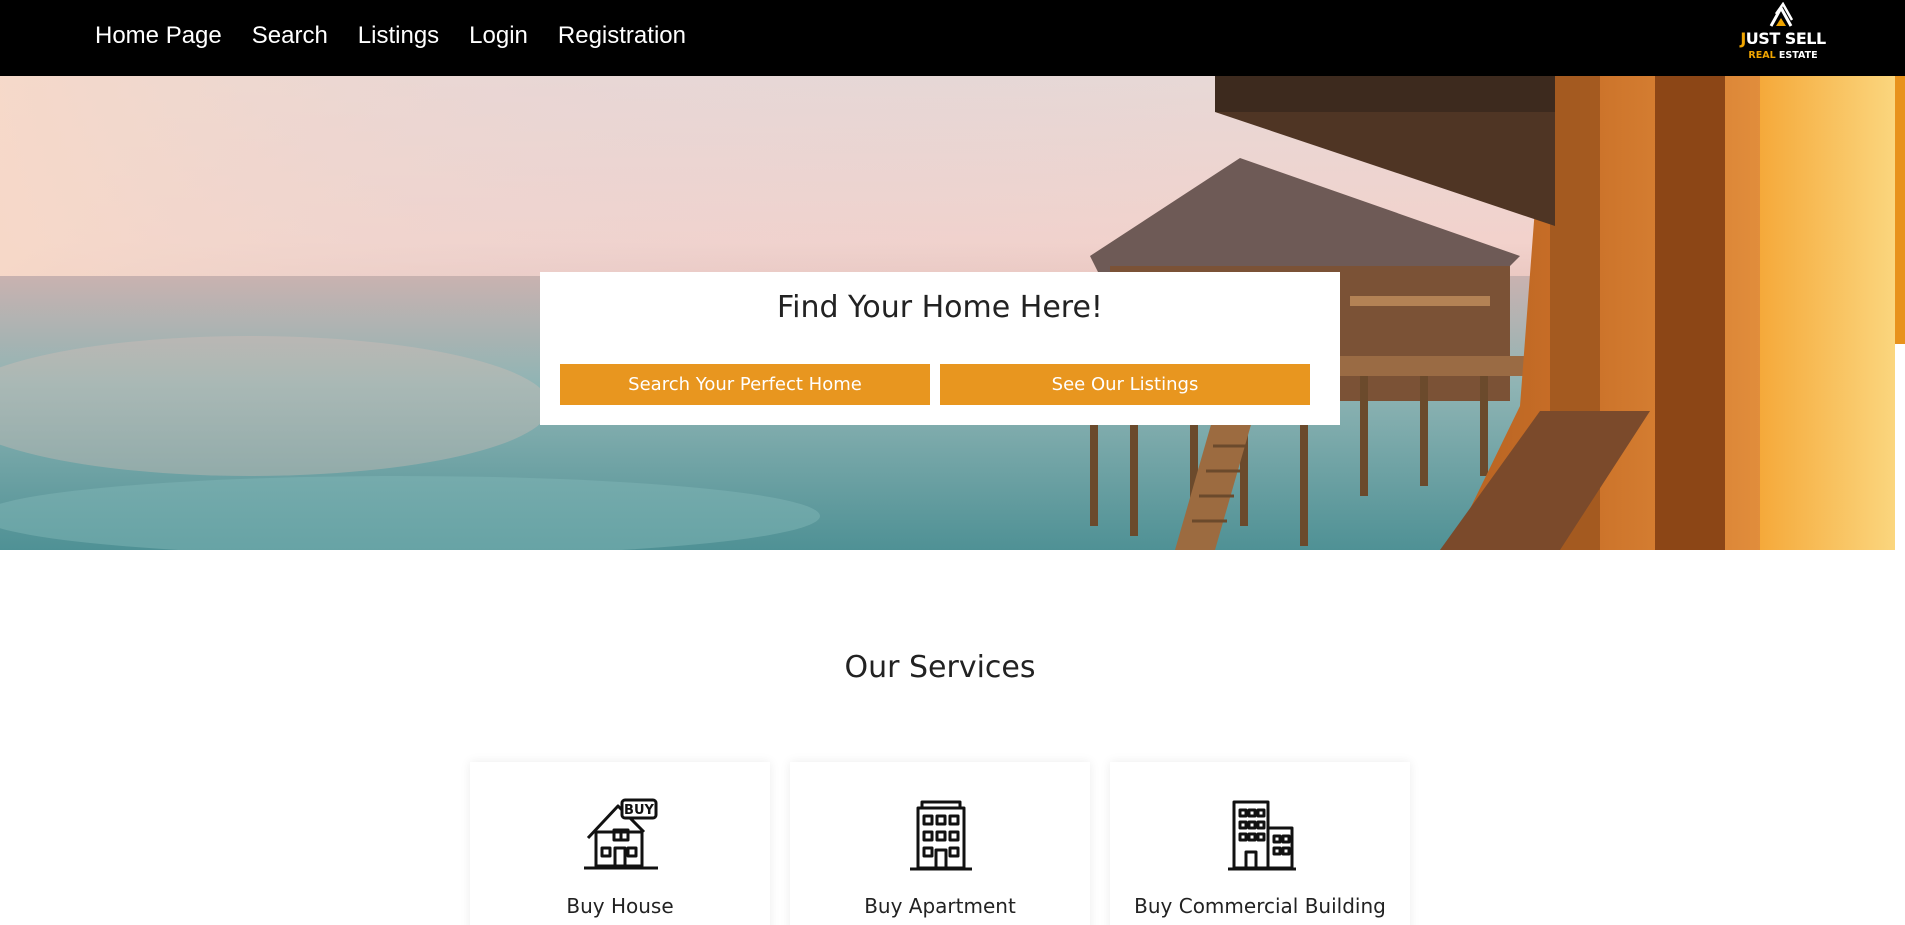 Image resolution: width=1905 pixels, height=925 pixels. What do you see at coordinates (1781, 14) in the screenshot?
I see `roof-logo-icon` at bounding box center [1781, 14].